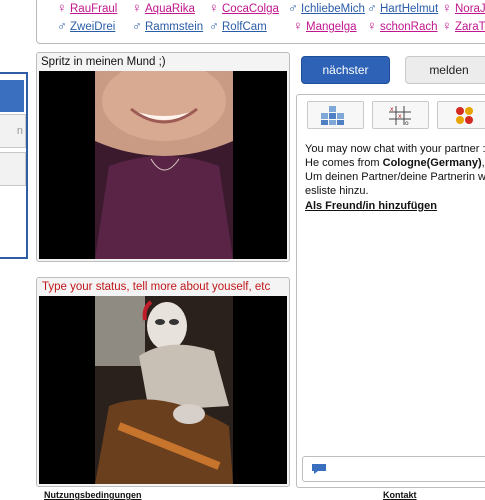 This screenshot has height=500, width=485. What do you see at coordinates (402, 7) in the screenshot?
I see `user-link: ♂ HartHelmut` at bounding box center [402, 7].